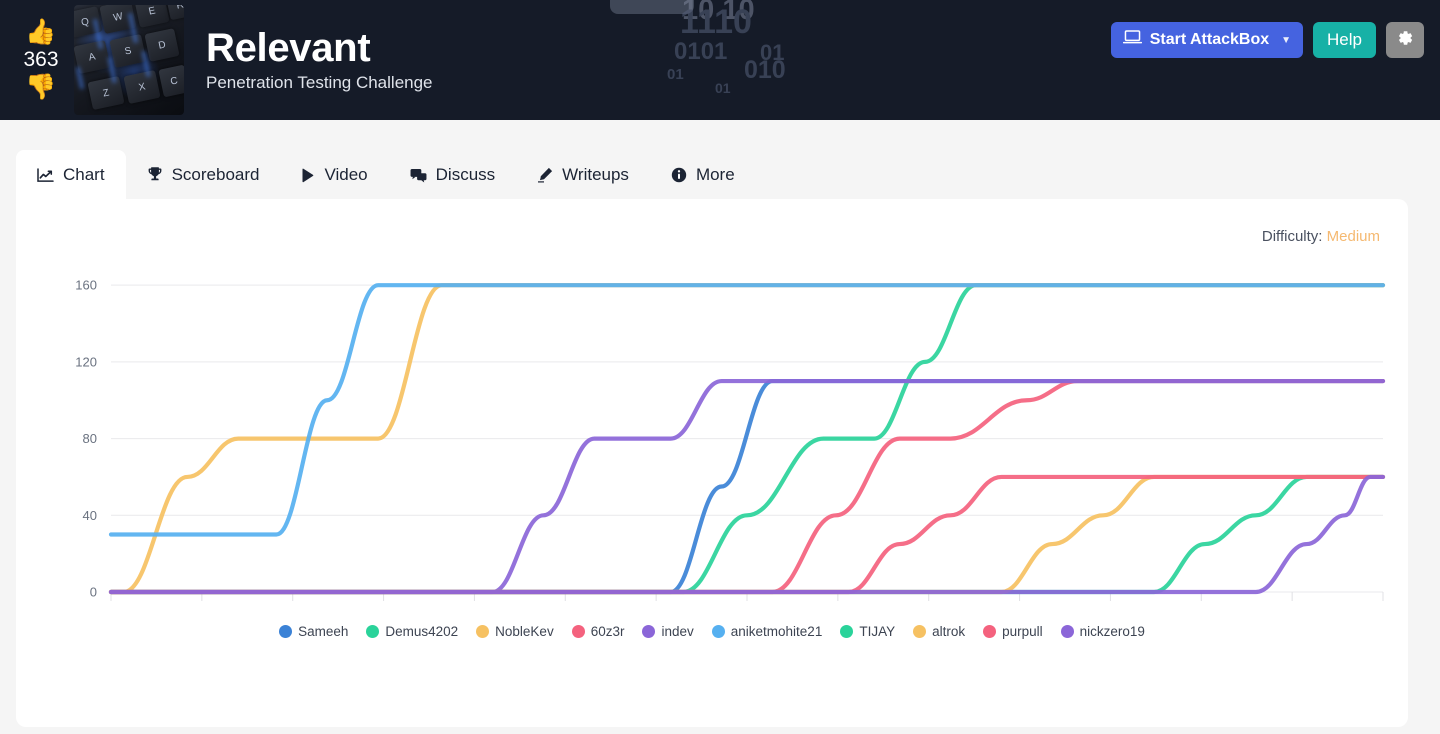  What do you see at coordinates (129, 60) in the screenshot?
I see `room-thumbnail-image: Q W E R A S D Z X C` at bounding box center [129, 60].